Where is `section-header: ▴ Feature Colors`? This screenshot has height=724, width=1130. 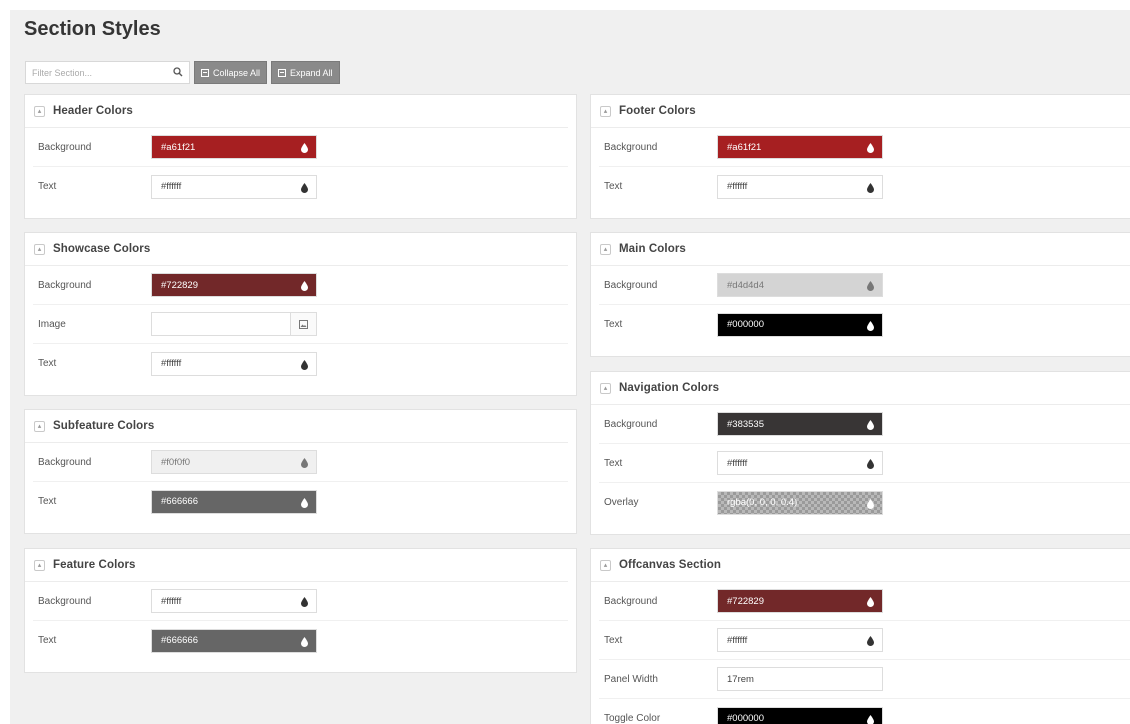
section-header: ▴ Feature Colors is located at coordinates (296, 565).